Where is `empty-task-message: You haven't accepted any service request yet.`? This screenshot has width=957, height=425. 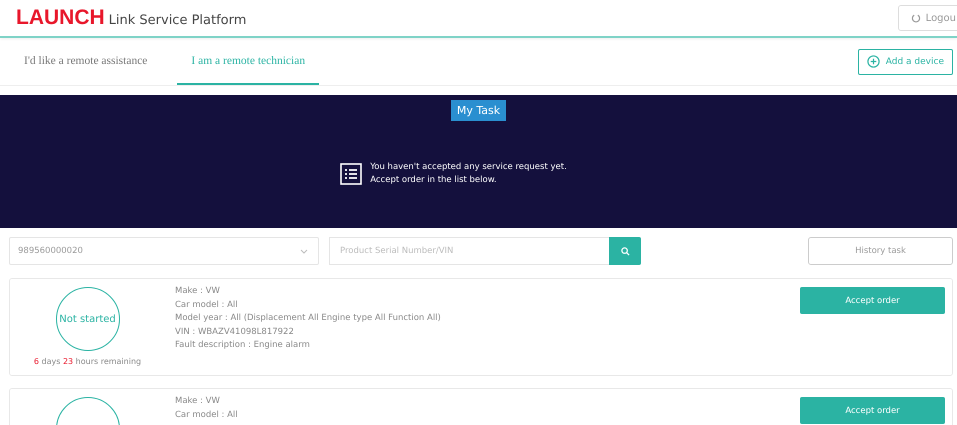 empty-task-message: You haven't accepted any service request yet. is located at coordinates (468, 167).